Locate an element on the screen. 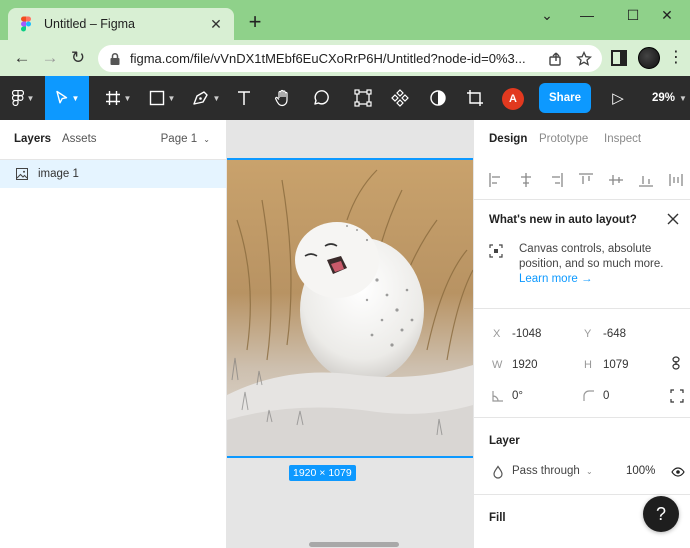 Image resolution: width=690 pixels, height=548 pixels. present-play-button: ▷ is located at coordinates (618, 98).